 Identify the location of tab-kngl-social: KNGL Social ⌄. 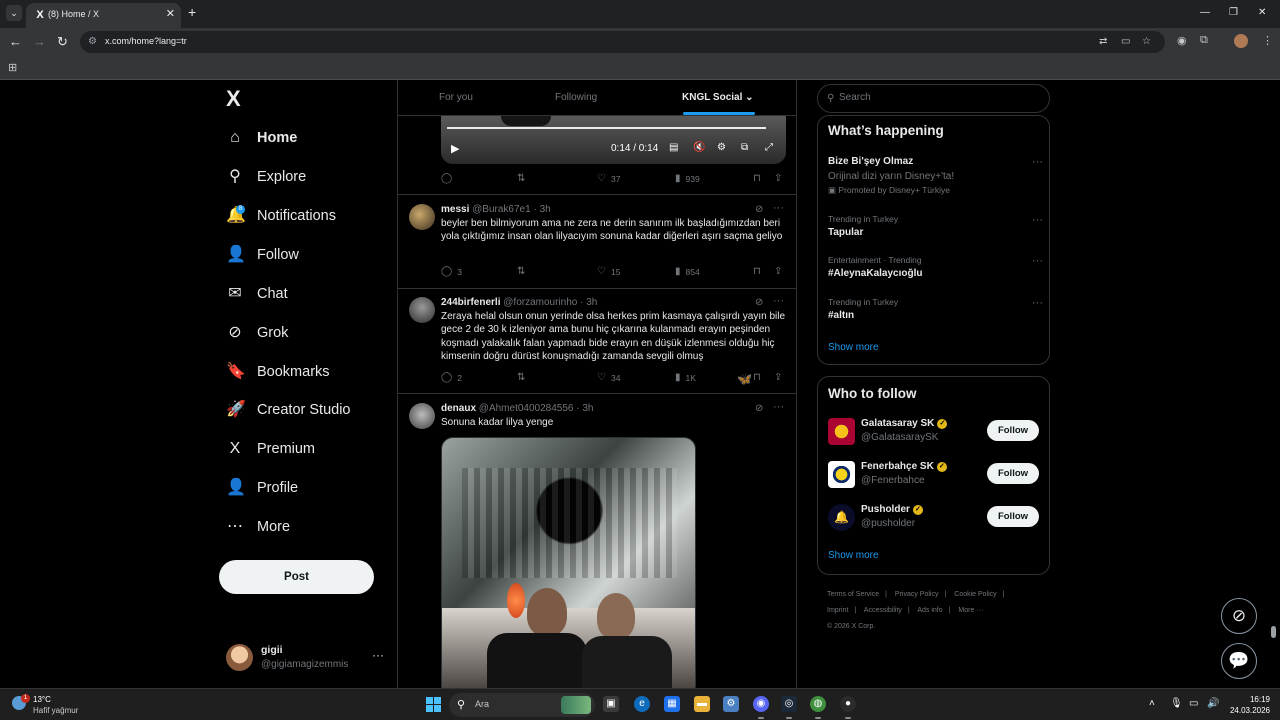
(718, 97).